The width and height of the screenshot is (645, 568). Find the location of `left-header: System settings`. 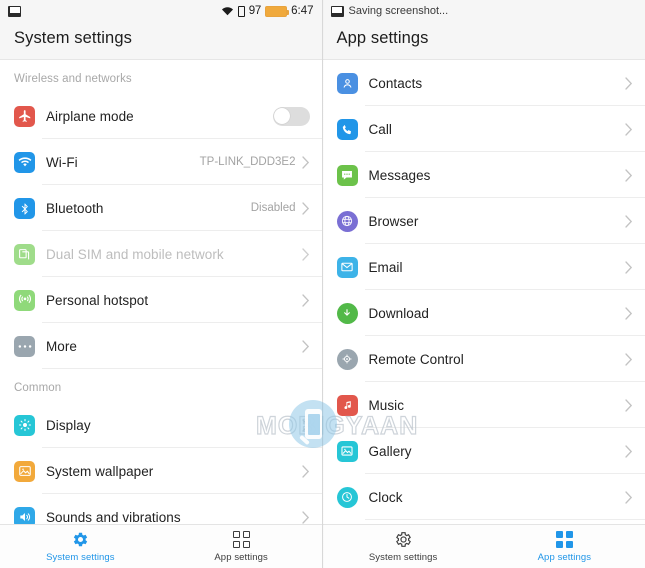

left-header: System settings is located at coordinates (161, 41).